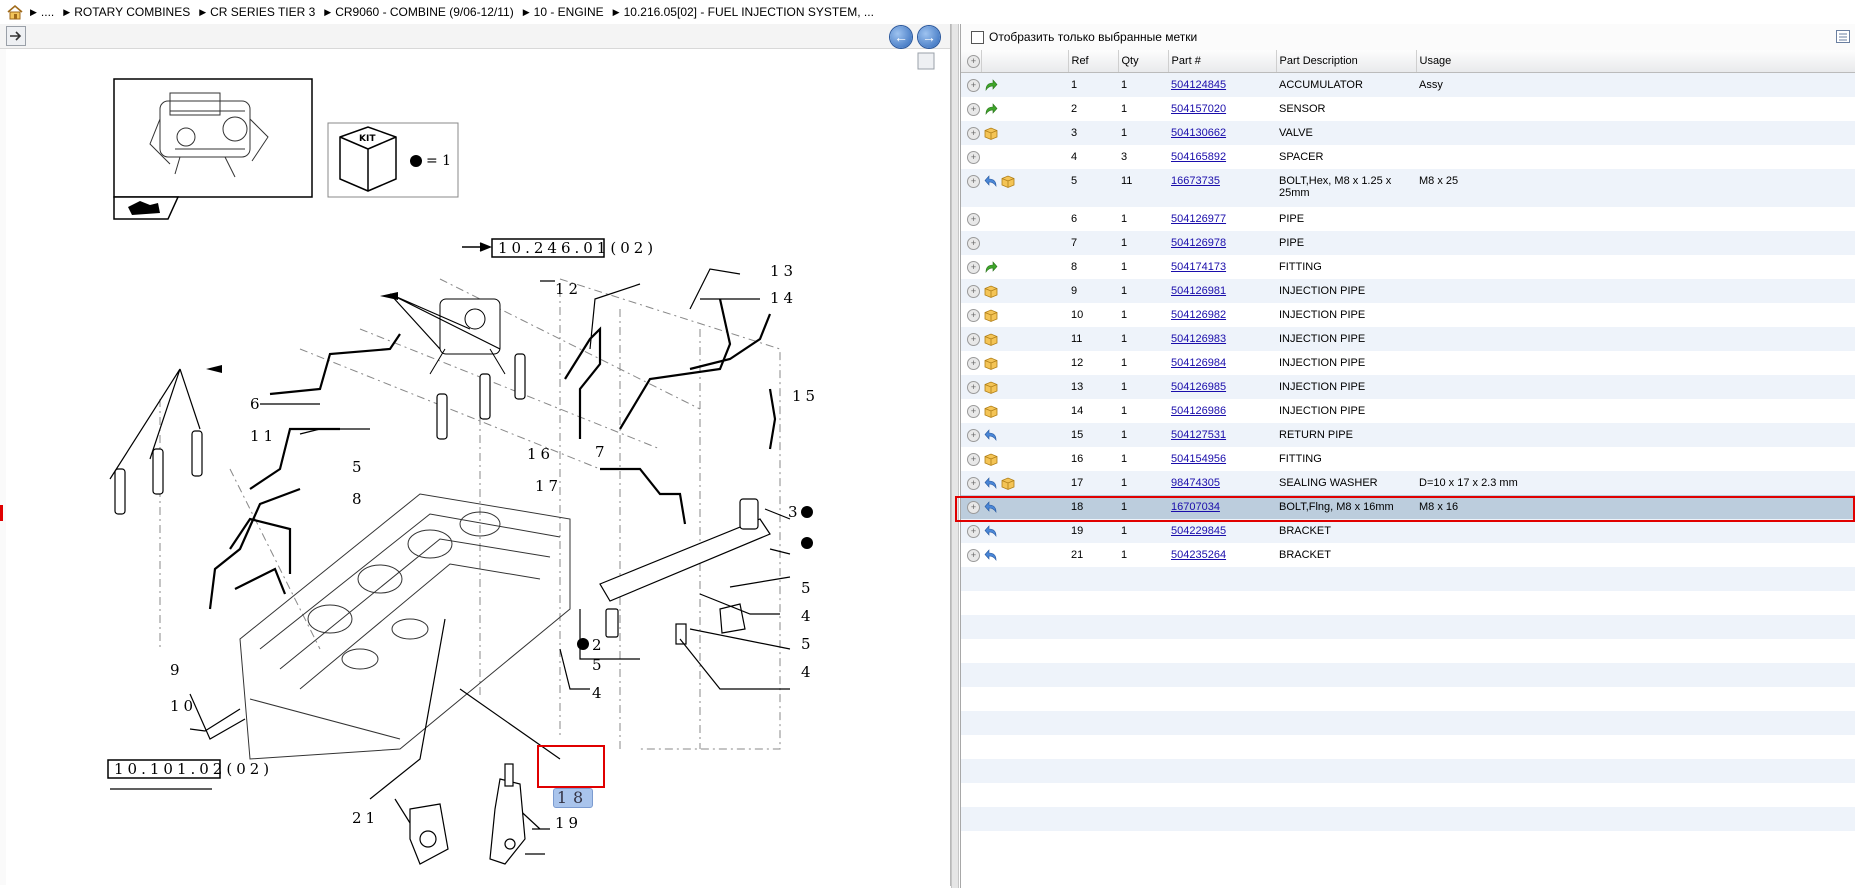 This screenshot has height=888, width=1855. What do you see at coordinates (15, 12) in the screenshot?
I see `home-icon` at bounding box center [15, 12].